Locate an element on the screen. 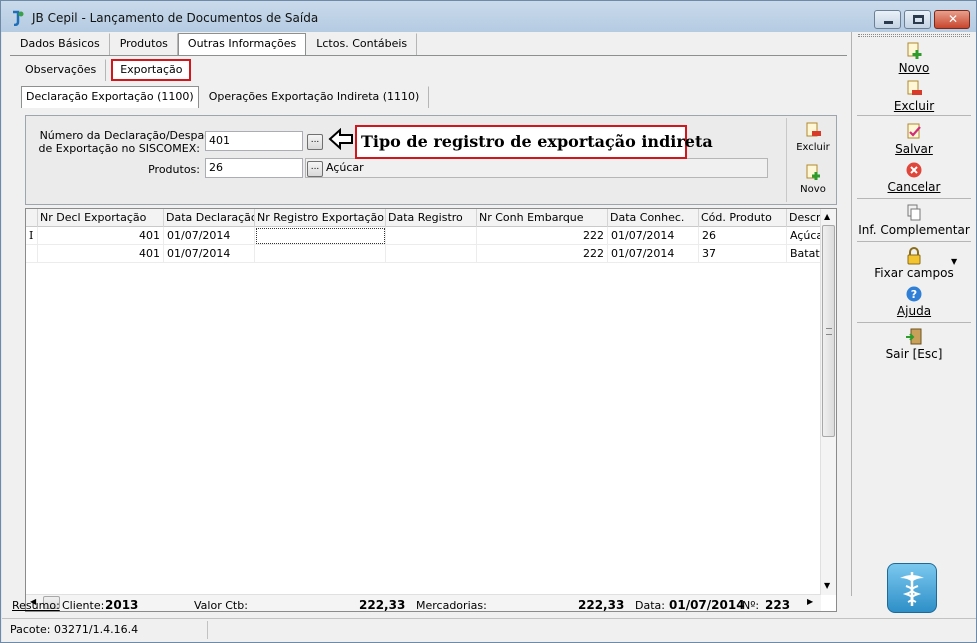  col-data-conhec: Data Conhec. is located at coordinates (653, 218).